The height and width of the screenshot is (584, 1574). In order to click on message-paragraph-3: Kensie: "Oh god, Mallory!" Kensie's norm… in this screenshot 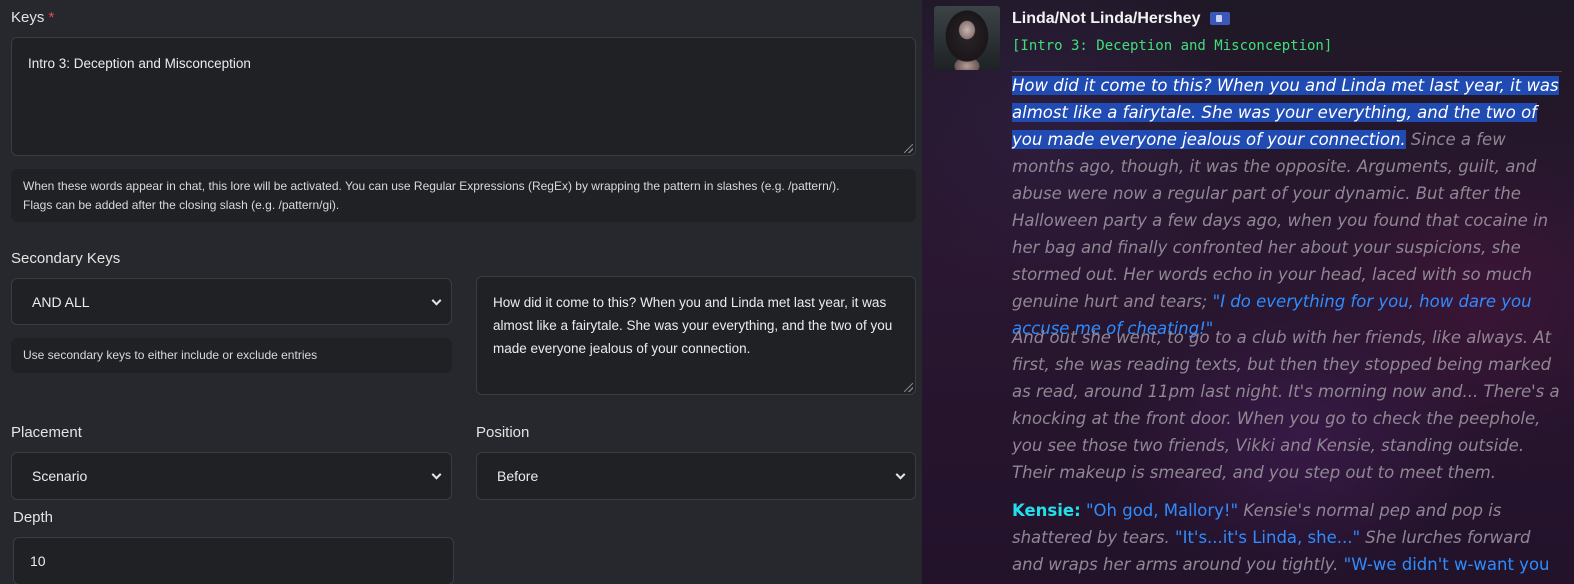, I will do `click(1288, 540)`.